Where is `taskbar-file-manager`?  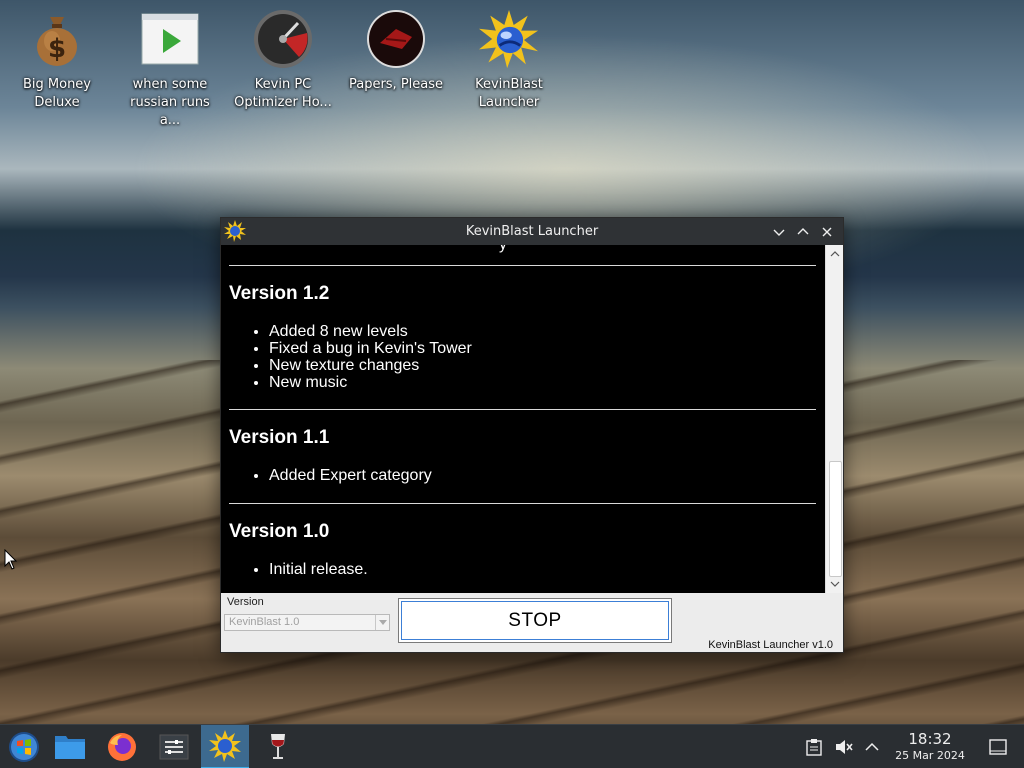
taskbar-file-manager is located at coordinates (70, 746).